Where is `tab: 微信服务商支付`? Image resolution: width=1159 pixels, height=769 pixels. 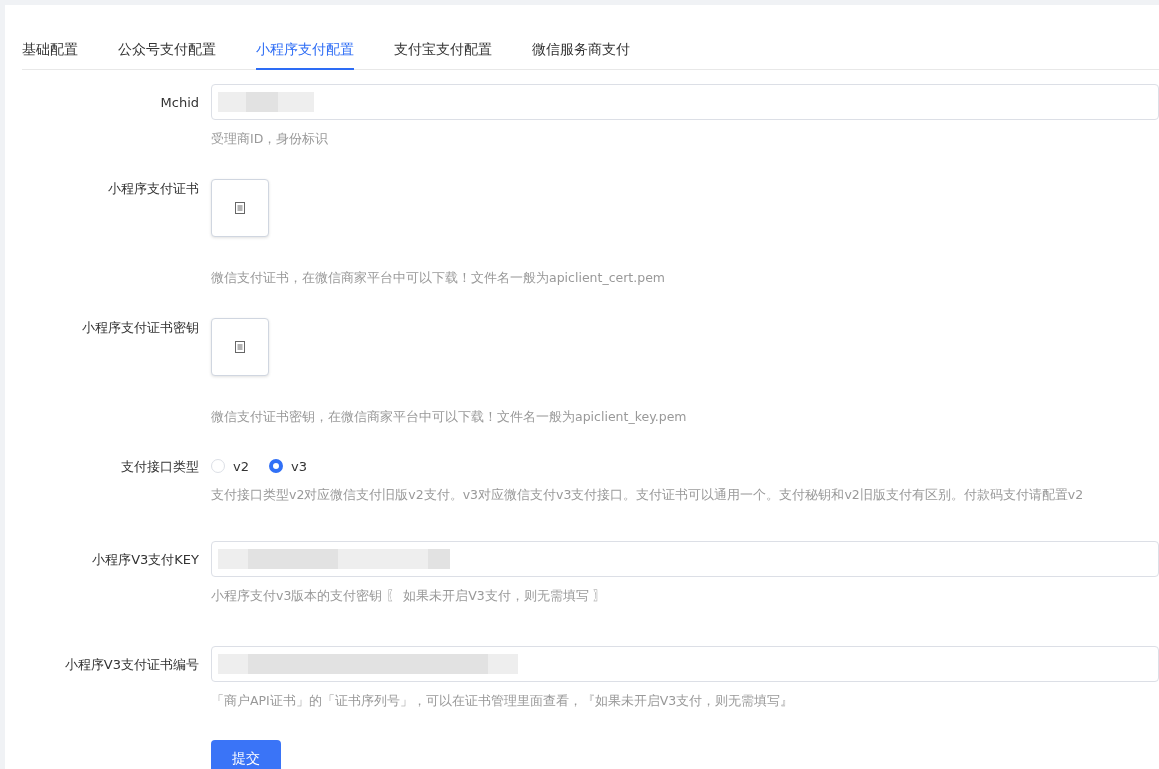 tab: 微信服务商支付 is located at coordinates (581, 51).